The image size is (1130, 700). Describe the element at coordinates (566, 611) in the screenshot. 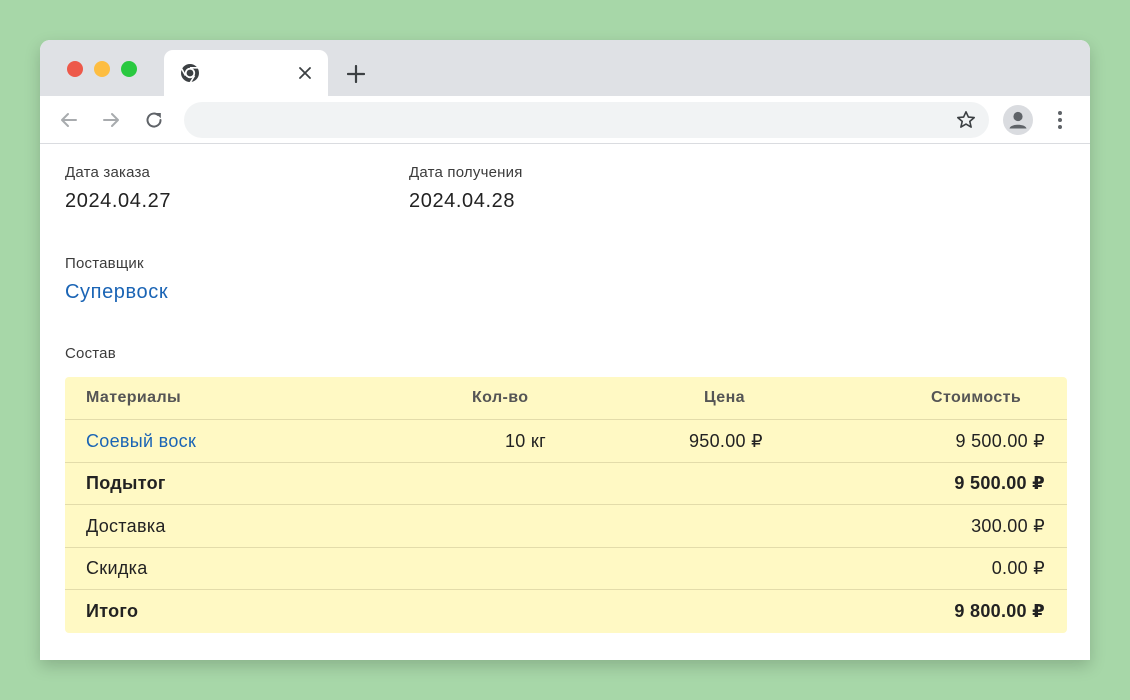

I see `total-row: Итого 9 800.00 ₽` at that location.